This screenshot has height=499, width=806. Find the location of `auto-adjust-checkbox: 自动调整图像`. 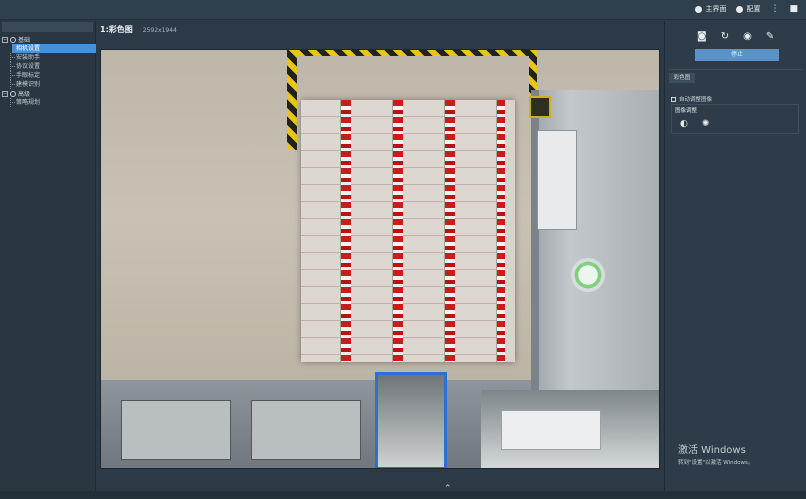

auto-adjust-checkbox: 自动调整图像 is located at coordinates (691, 99).